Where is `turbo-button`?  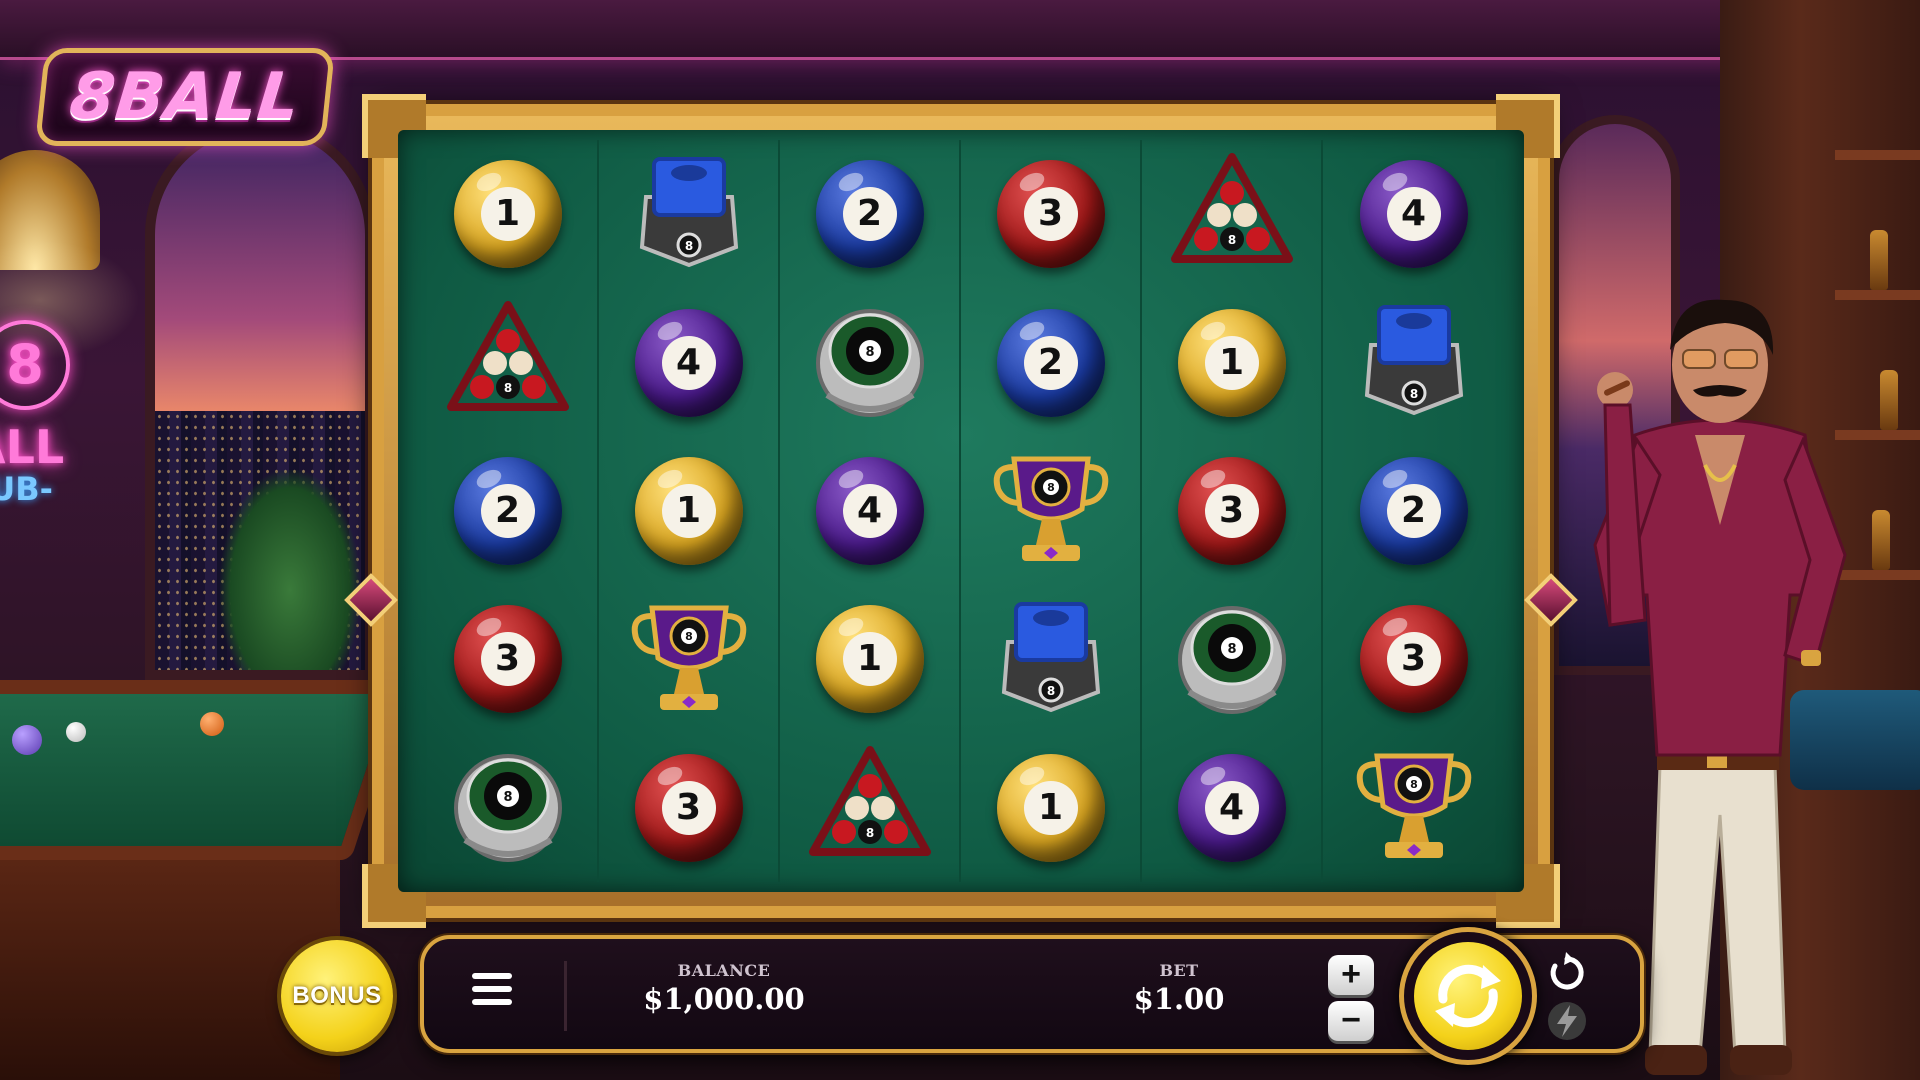
turbo-button is located at coordinates (1567, 1021).